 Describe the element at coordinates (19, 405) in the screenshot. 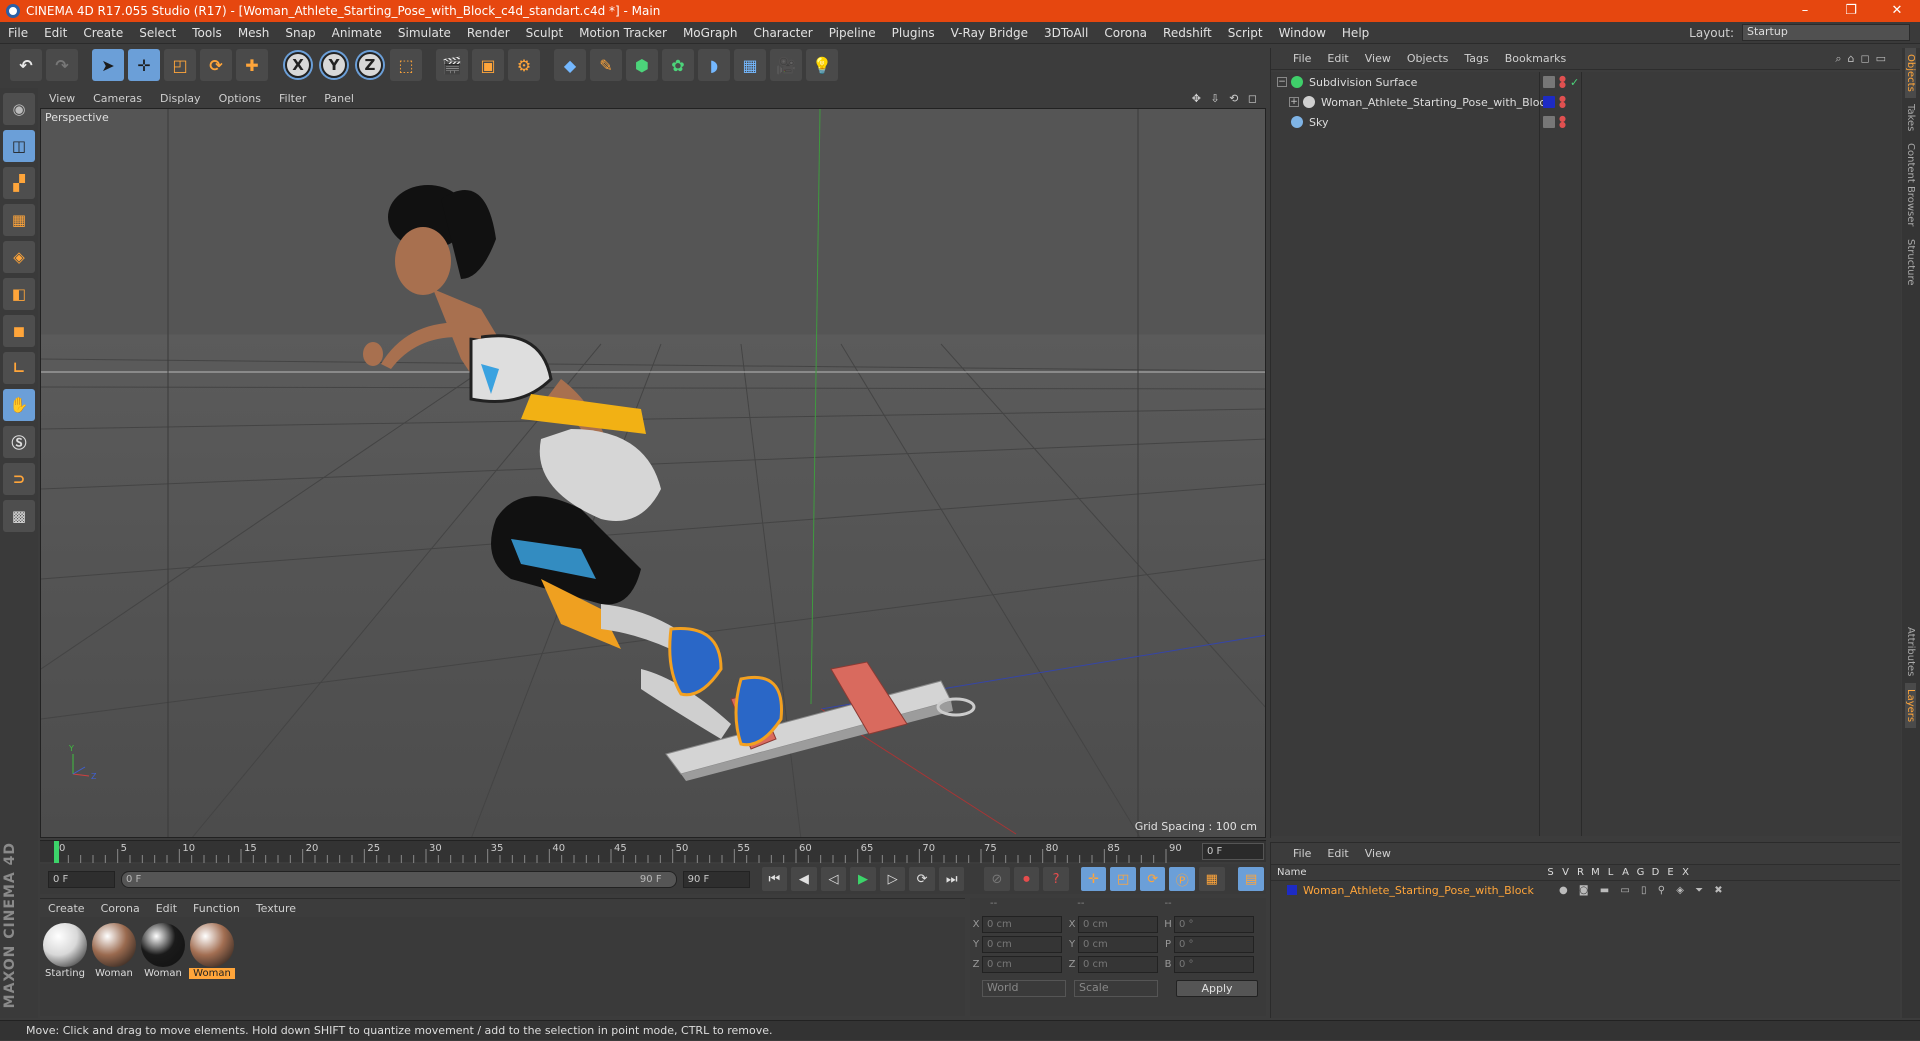

I see `snap-icon: ✋` at that location.